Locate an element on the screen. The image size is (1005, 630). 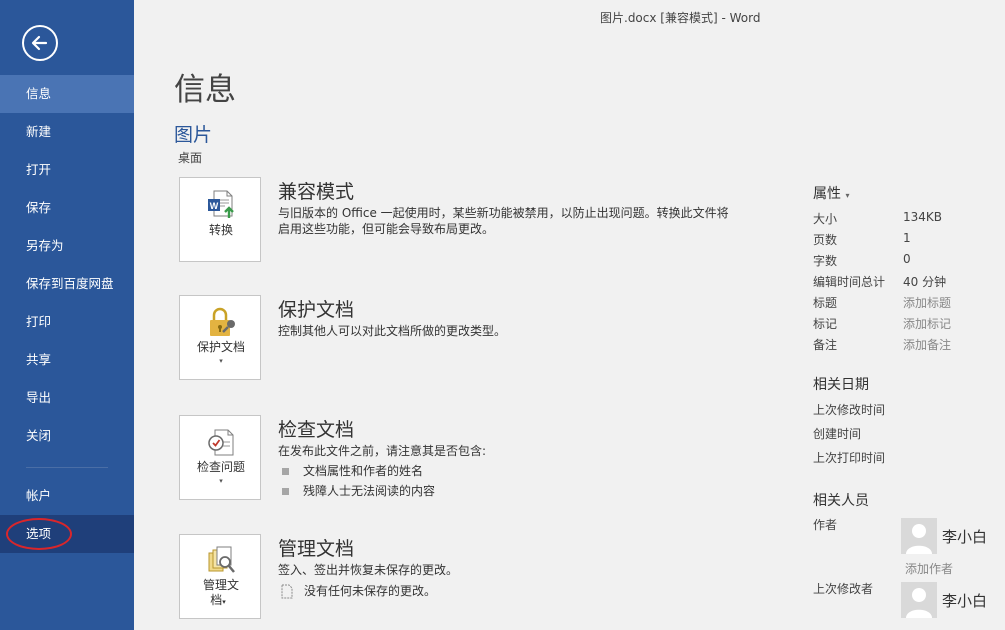
inspect-bullet-text: 文档属性和作者的姓名 is located at coordinates (363, 471).